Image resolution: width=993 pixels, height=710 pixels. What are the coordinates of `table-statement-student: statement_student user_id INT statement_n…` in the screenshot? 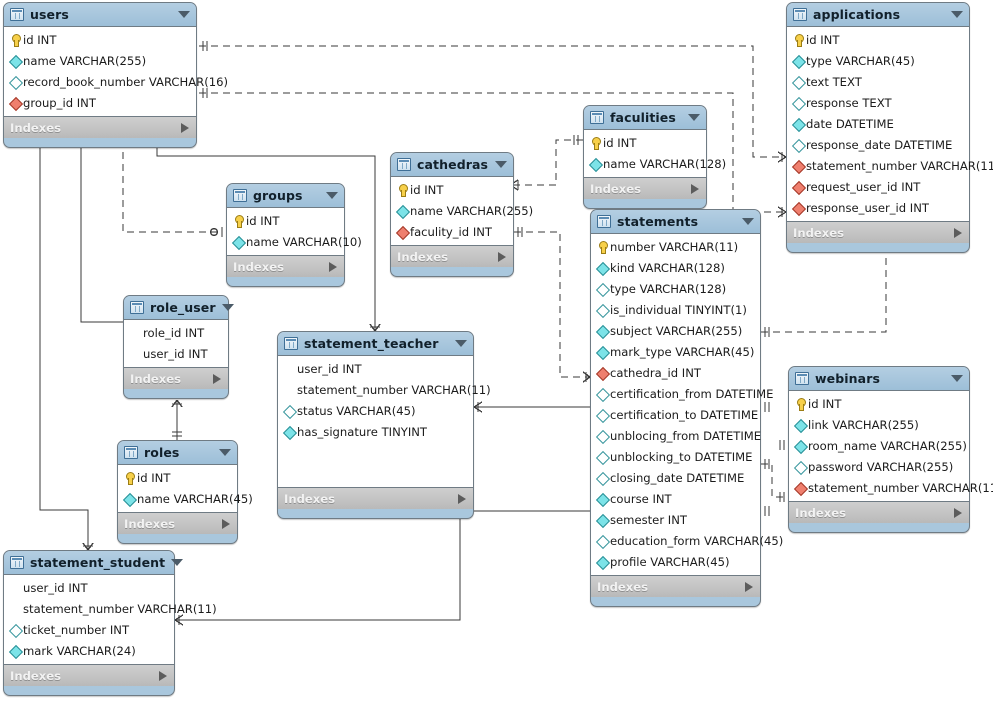 It's located at (110, 623).